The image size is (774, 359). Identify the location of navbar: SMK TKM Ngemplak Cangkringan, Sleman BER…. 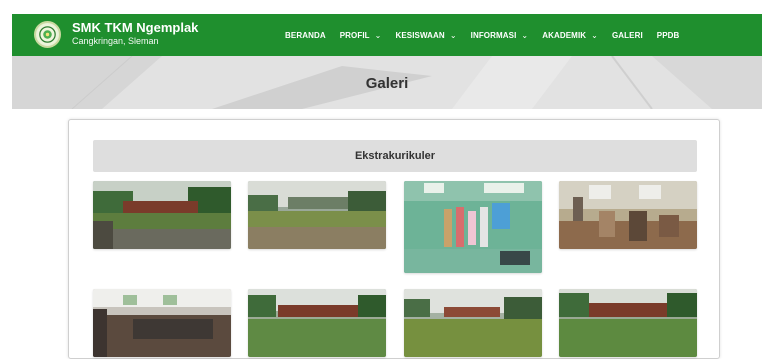
(387, 35).